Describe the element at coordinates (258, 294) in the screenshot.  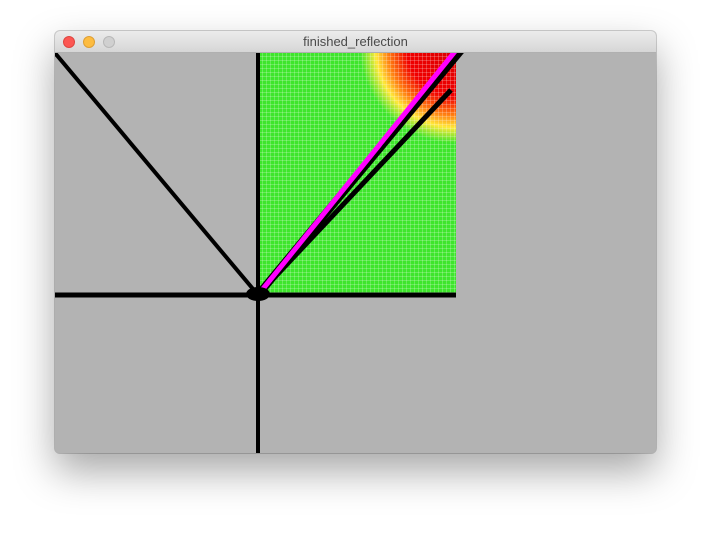
I see `origin-marker` at that location.